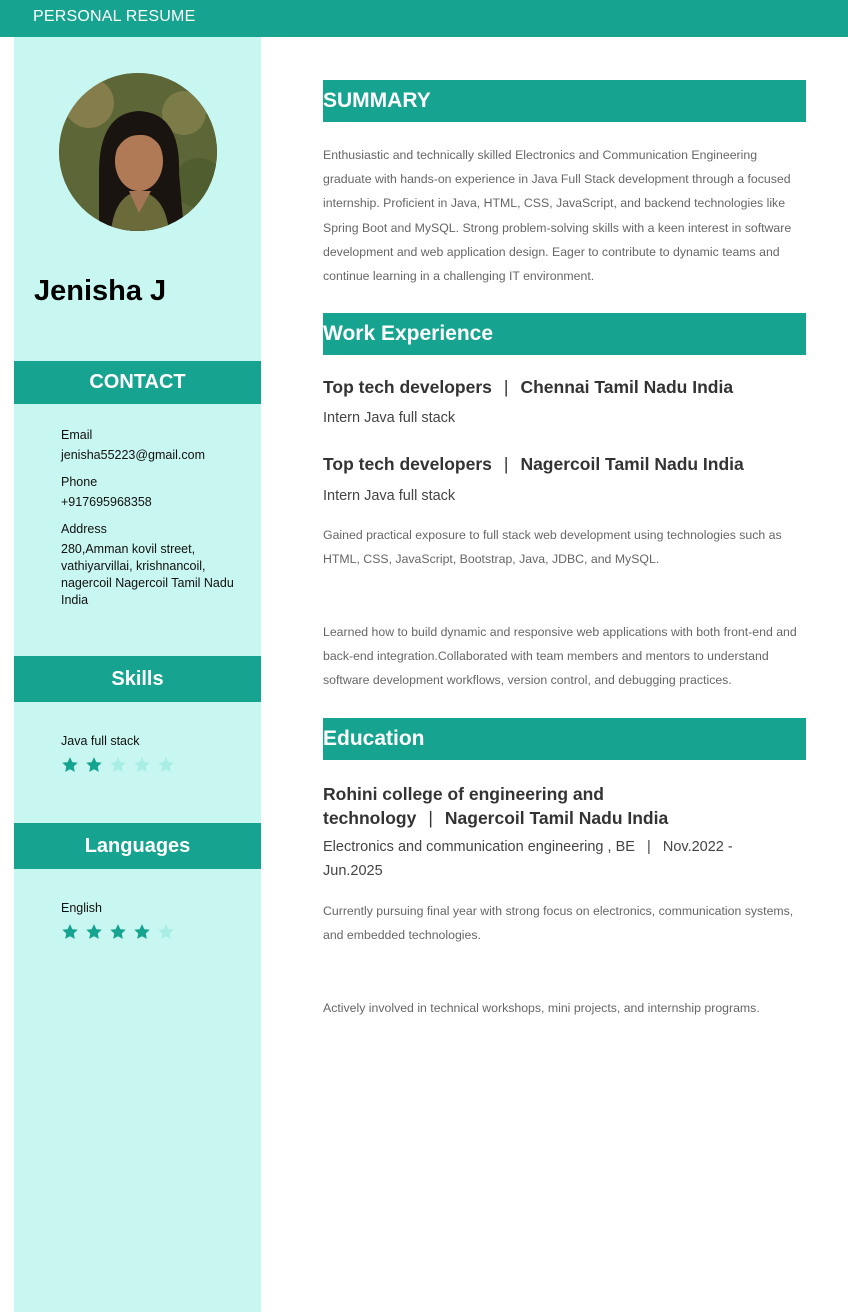 This screenshot has height=1312, width=848. I want to click on skills-heading: Skills, so click(137, 679).